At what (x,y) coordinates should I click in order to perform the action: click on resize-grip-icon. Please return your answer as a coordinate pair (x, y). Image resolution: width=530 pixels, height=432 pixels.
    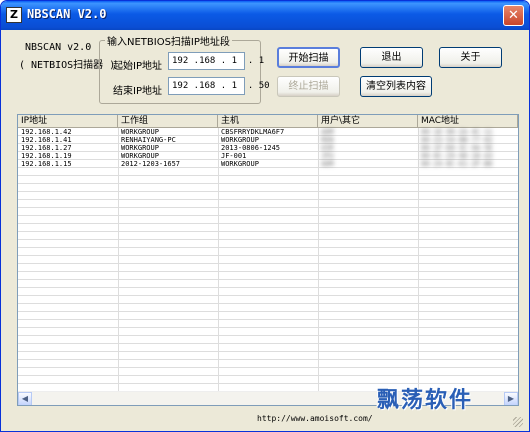
    Looking at the image, I should click on (518, 422).